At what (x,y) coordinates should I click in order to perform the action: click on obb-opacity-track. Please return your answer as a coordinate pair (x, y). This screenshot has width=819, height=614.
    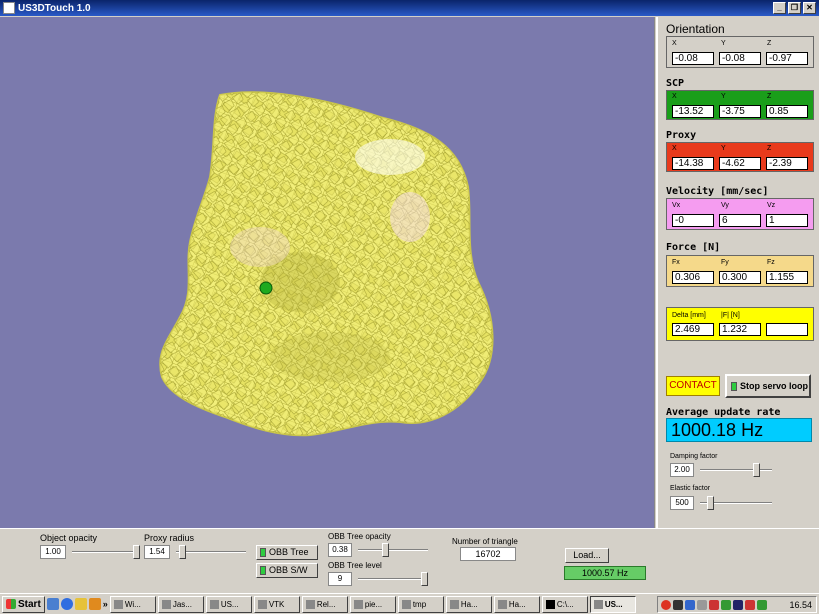
    Looking at the image, I should click on (393, 550).